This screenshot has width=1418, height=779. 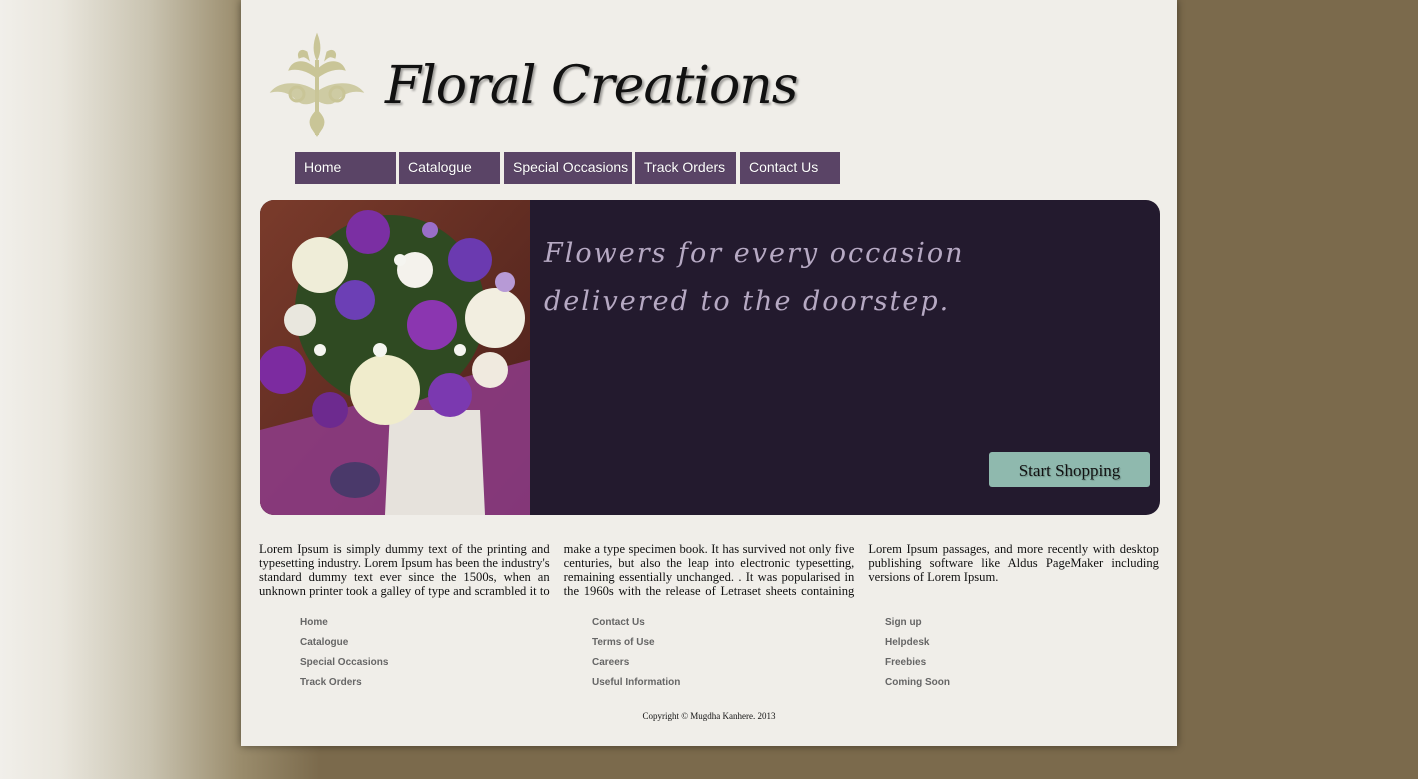 I want to click on footer-link-careers: Careers, so click(x=636, y=667).